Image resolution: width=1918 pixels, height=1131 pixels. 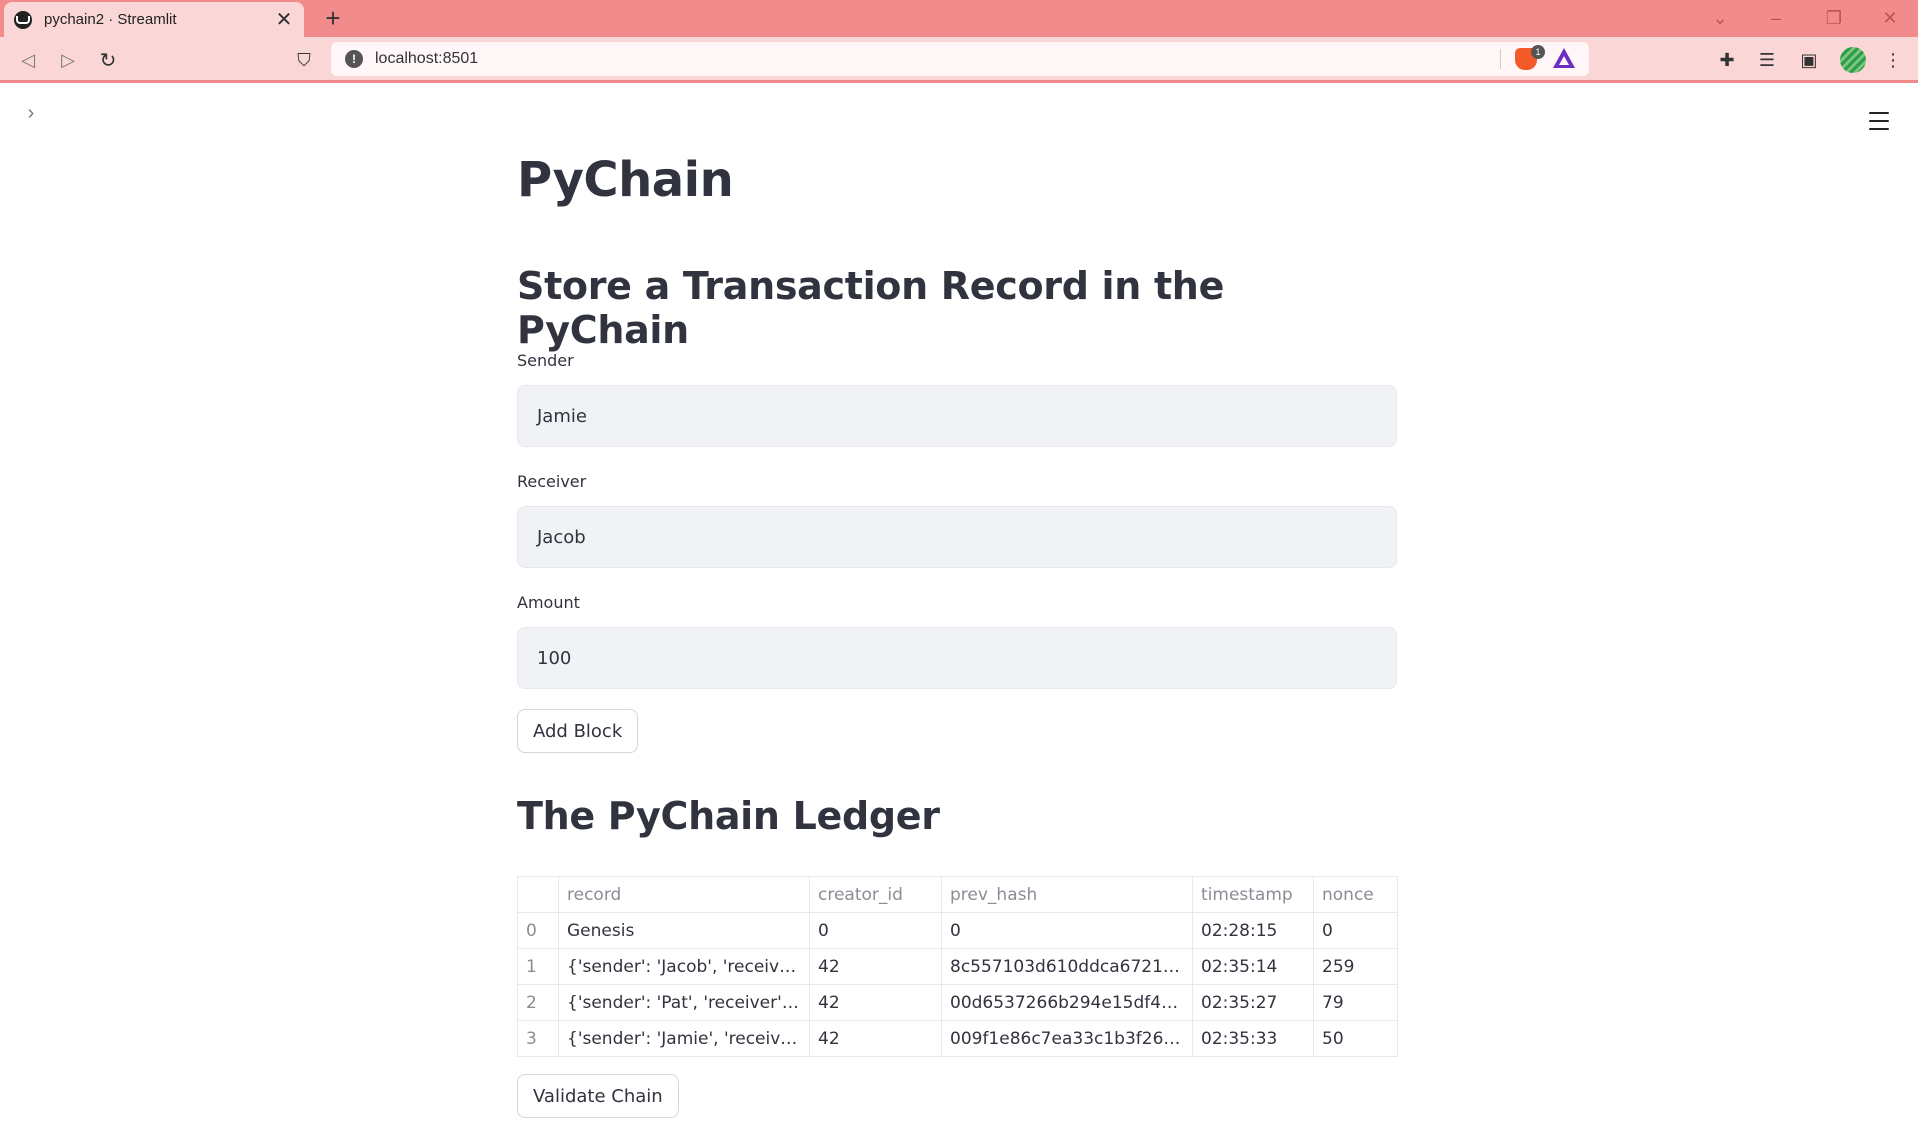 I want to click on bookmark-icon: ⛉, so click(x=304, y=60).